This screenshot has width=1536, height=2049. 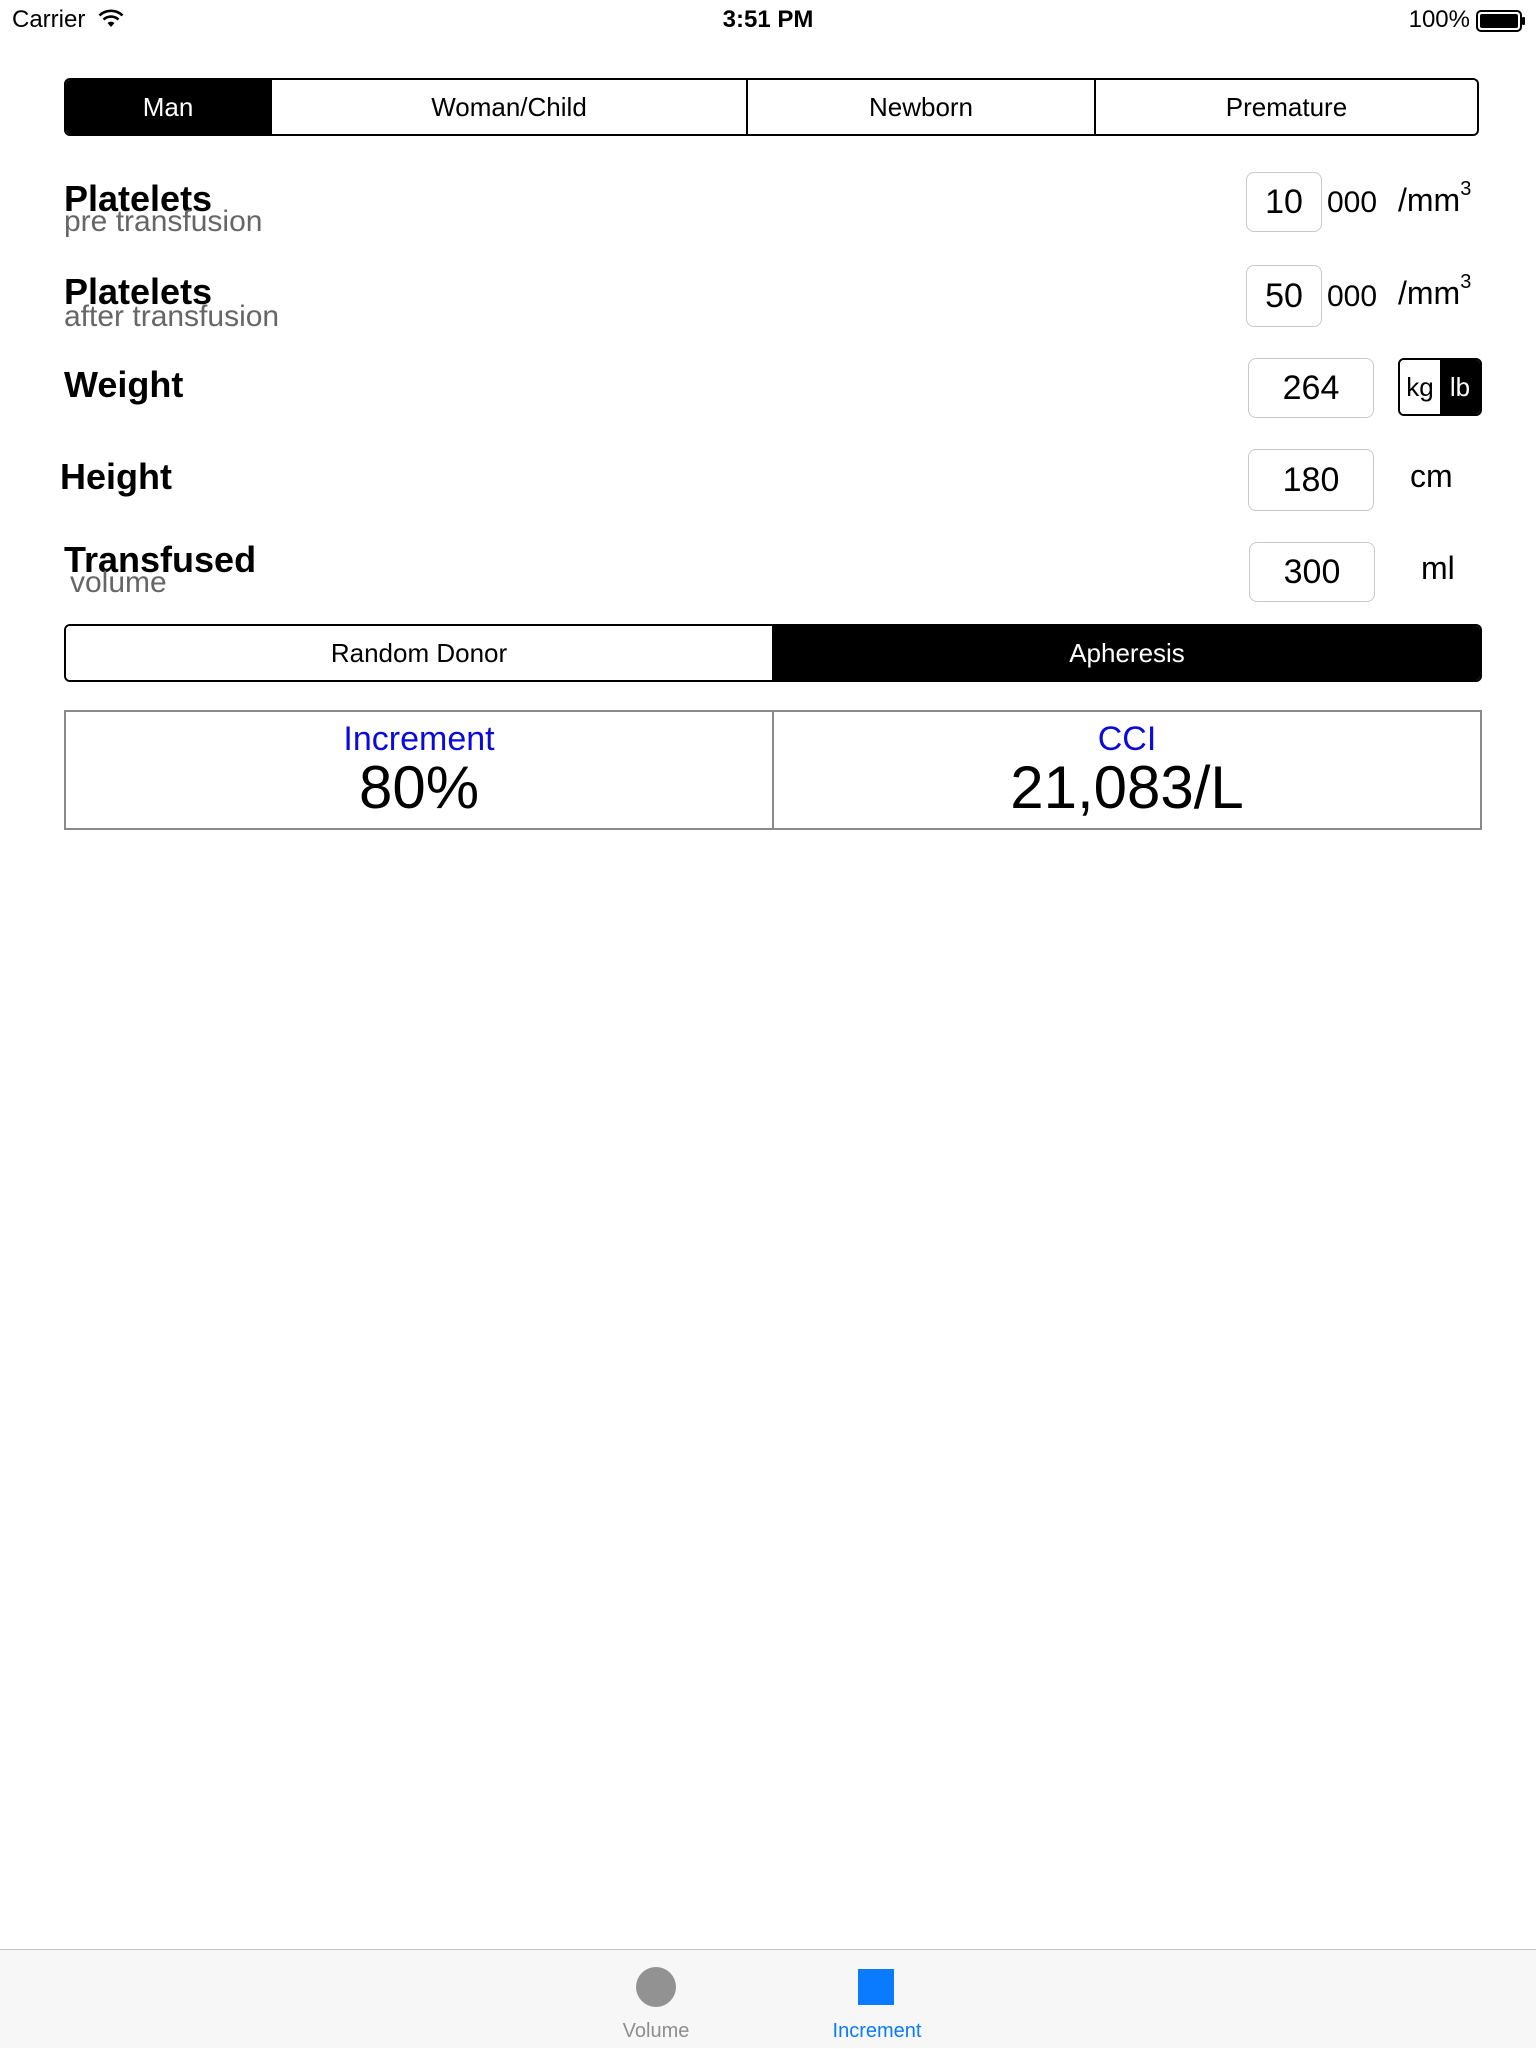 I want to click on tab-volume: Volume, so click(x=656, y=1999).